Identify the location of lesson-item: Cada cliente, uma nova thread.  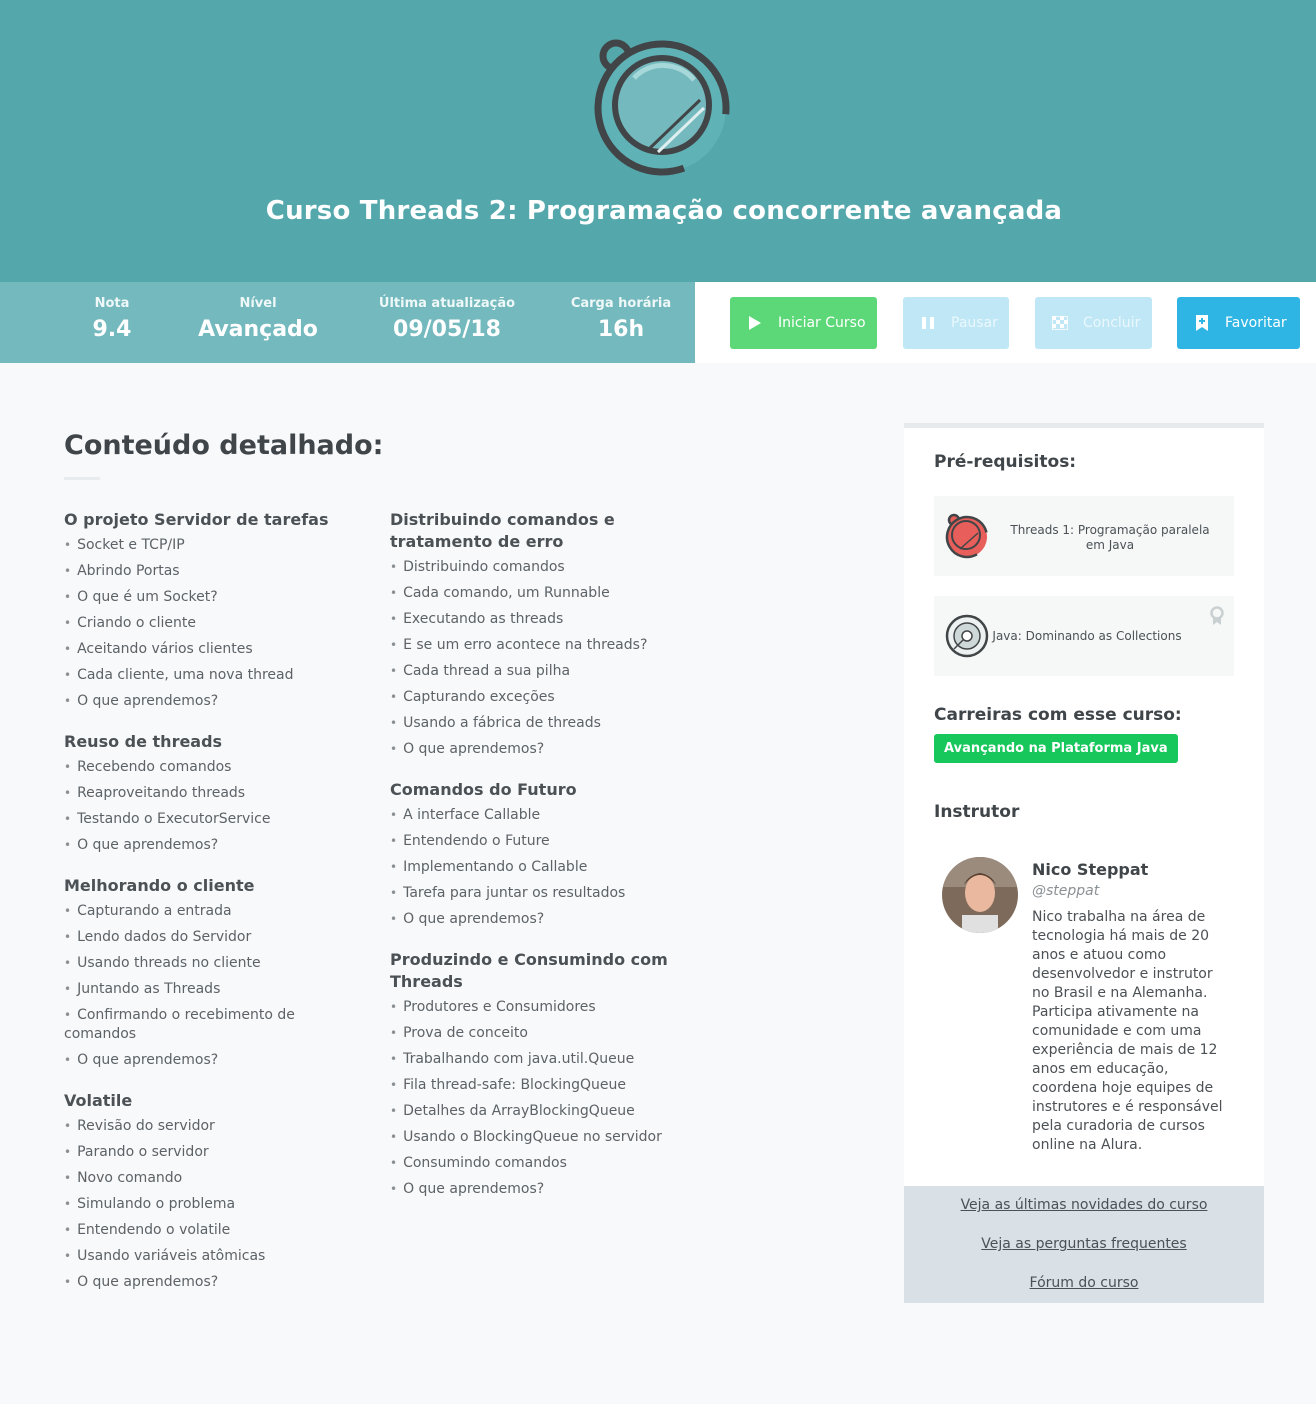
(209, 675).